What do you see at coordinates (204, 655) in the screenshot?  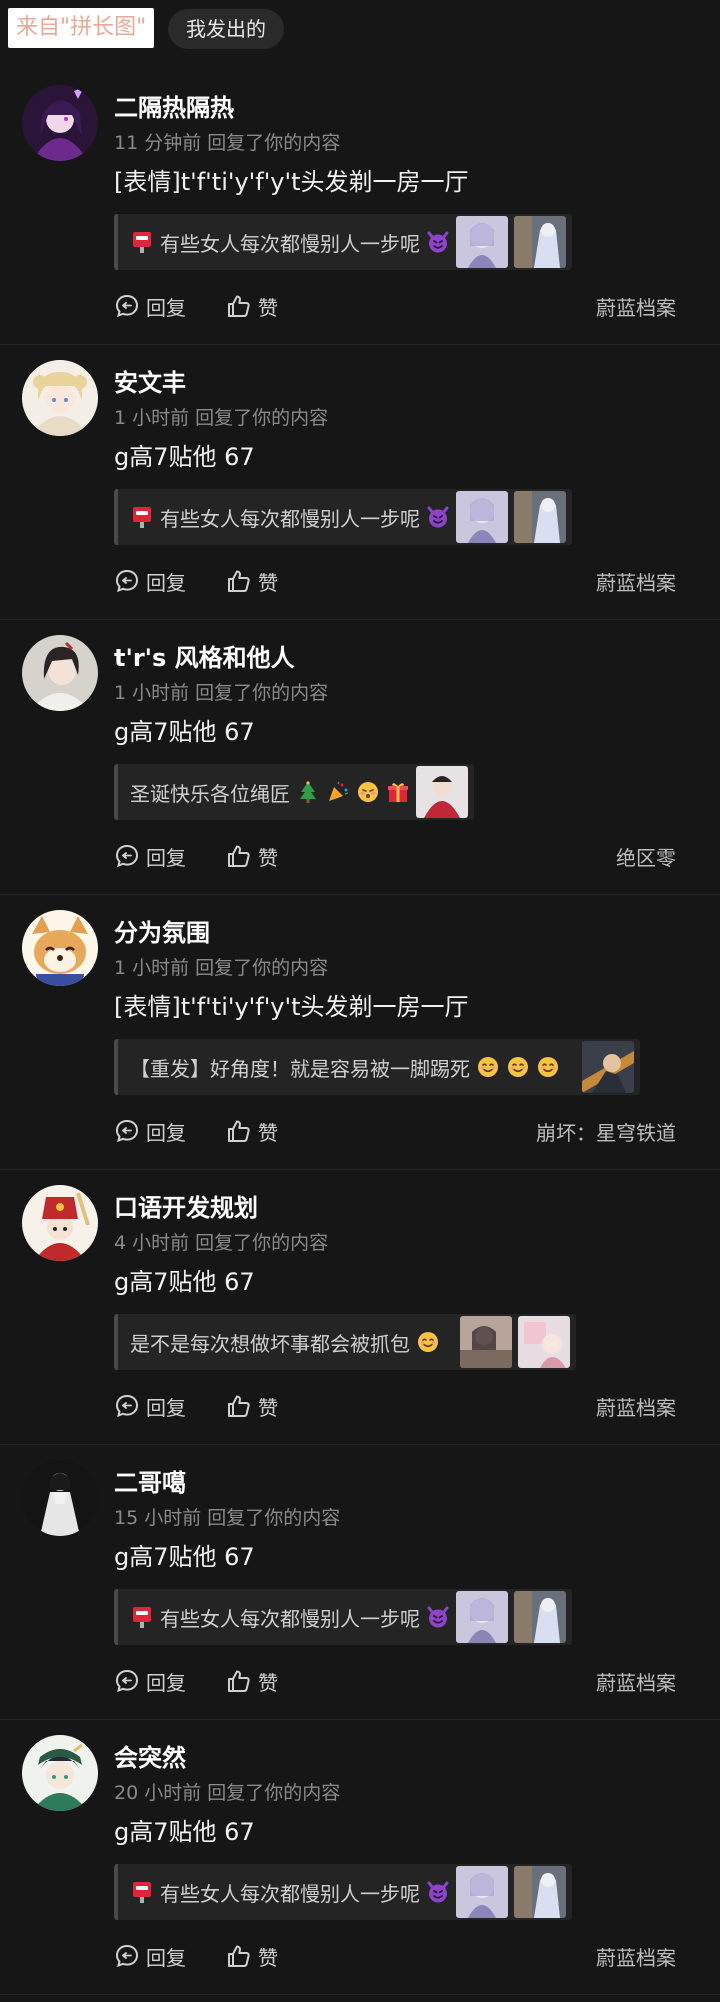 I see `username: t'r's 风格和他人` at bounding box center [204, 655].